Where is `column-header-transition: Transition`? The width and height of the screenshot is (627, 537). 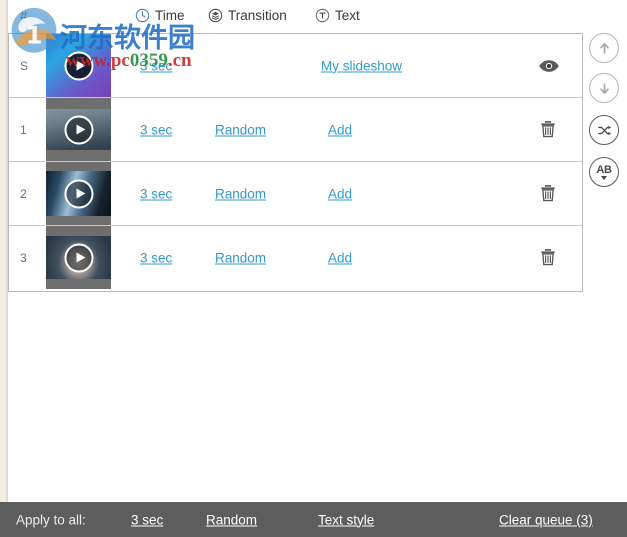
column-header-transition: Transition is located at coordinates (247, 15).